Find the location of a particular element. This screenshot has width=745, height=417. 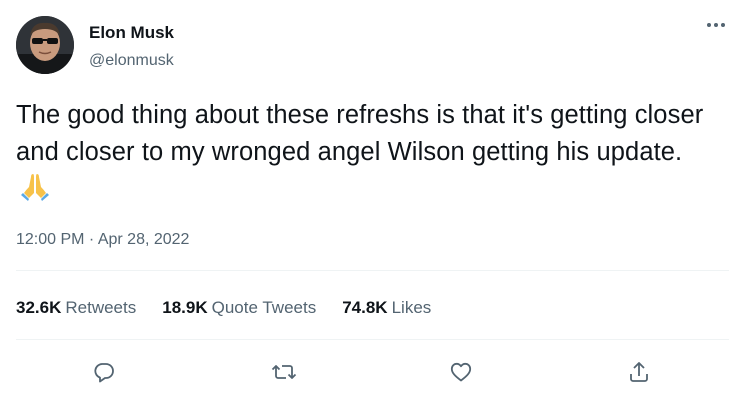

more-icon is located at coordinates (716, 25).